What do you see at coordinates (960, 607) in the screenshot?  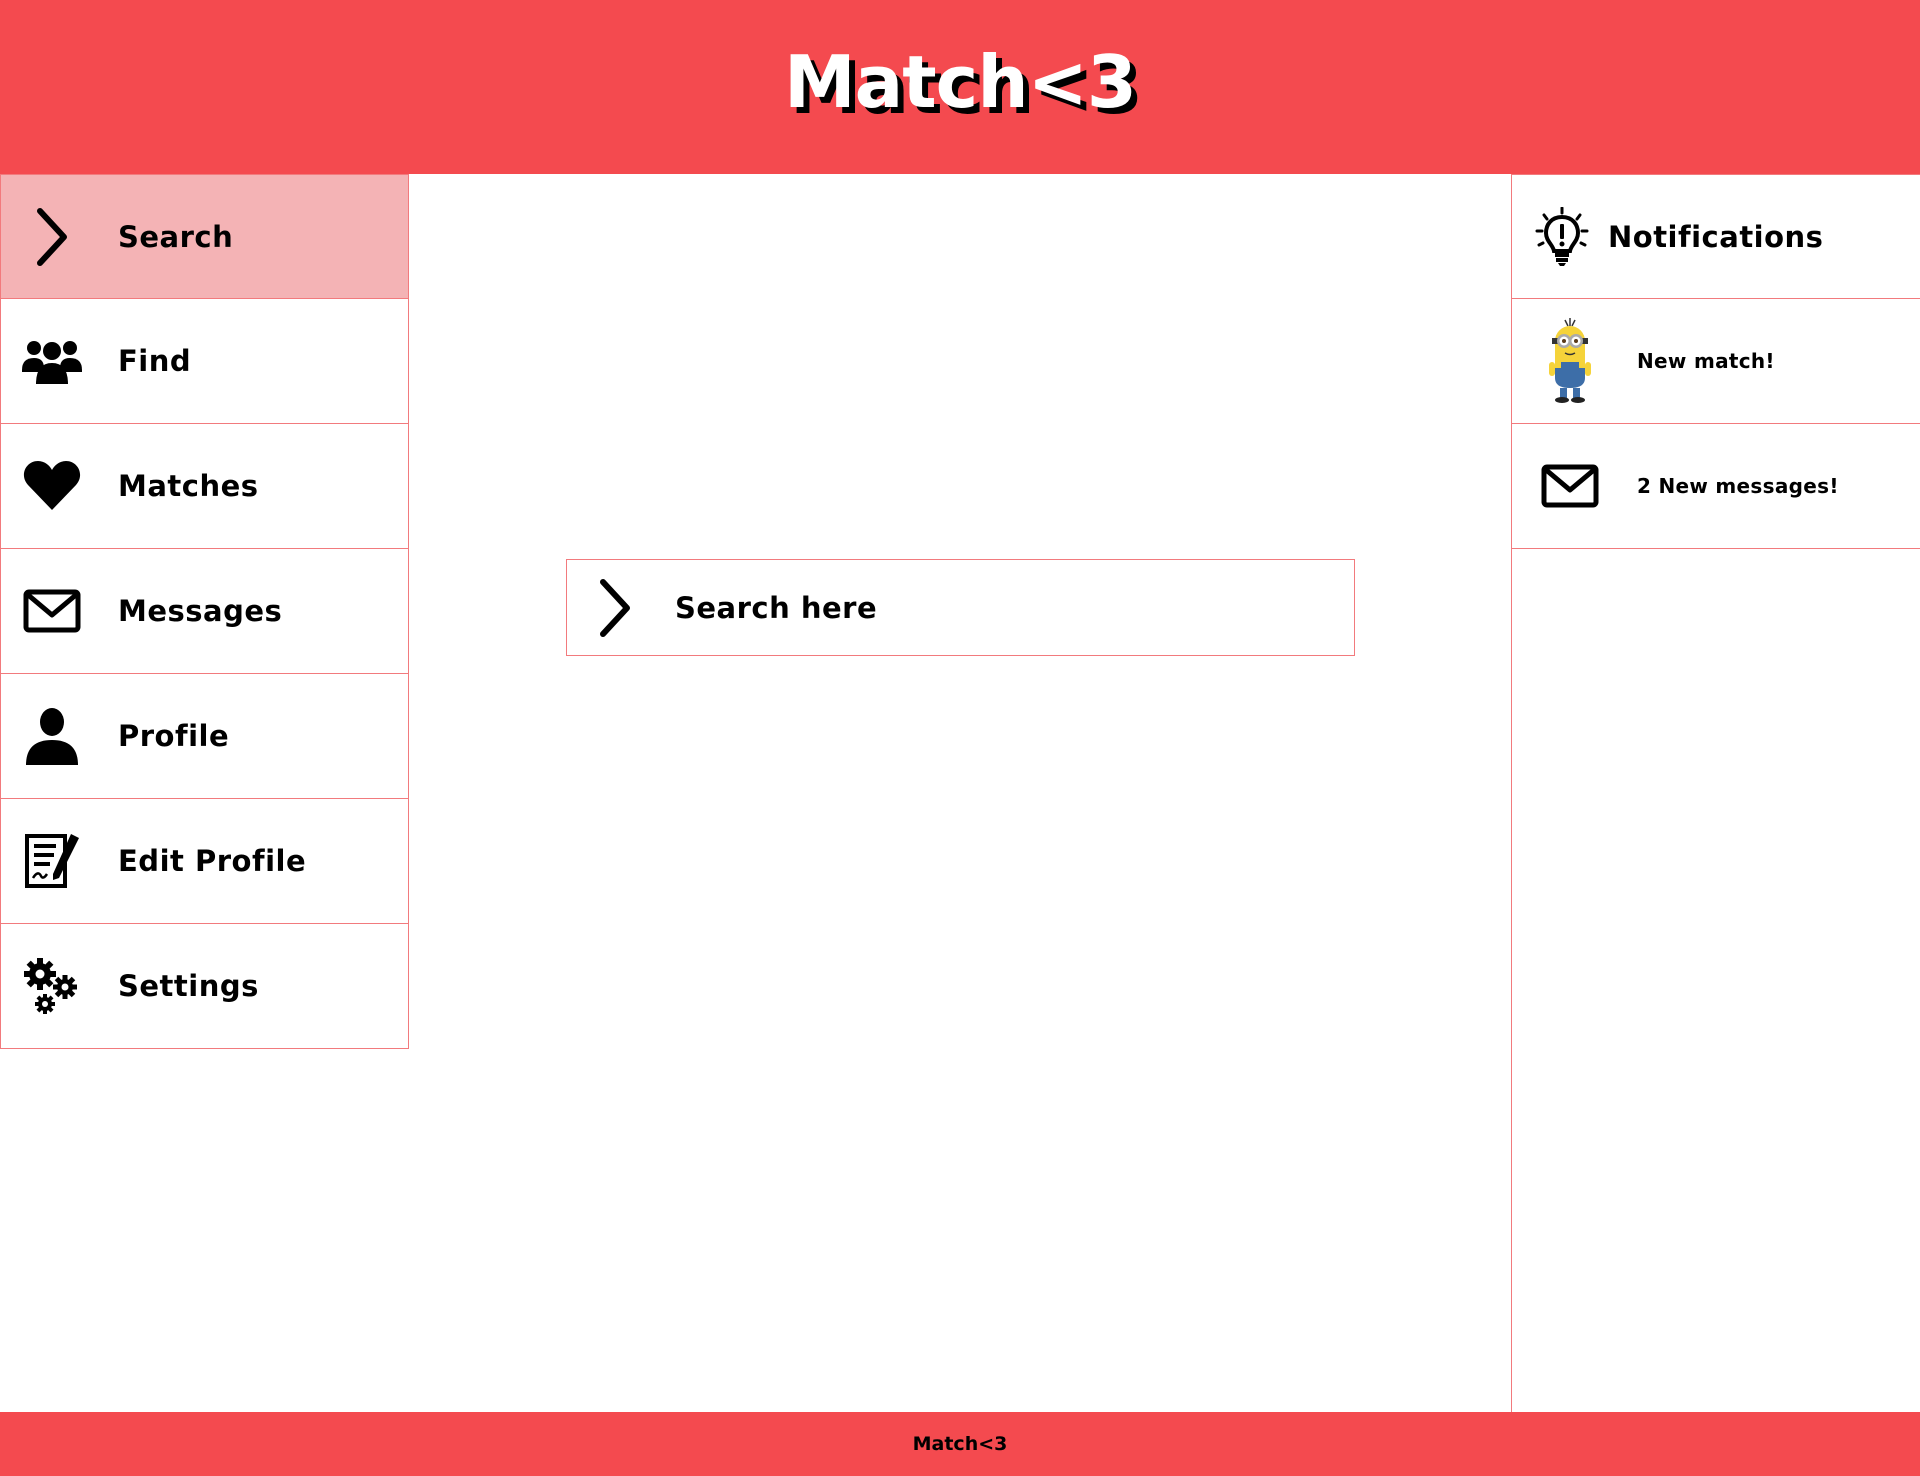 I see `search-input: Search here` at bounding box center [960, 607].